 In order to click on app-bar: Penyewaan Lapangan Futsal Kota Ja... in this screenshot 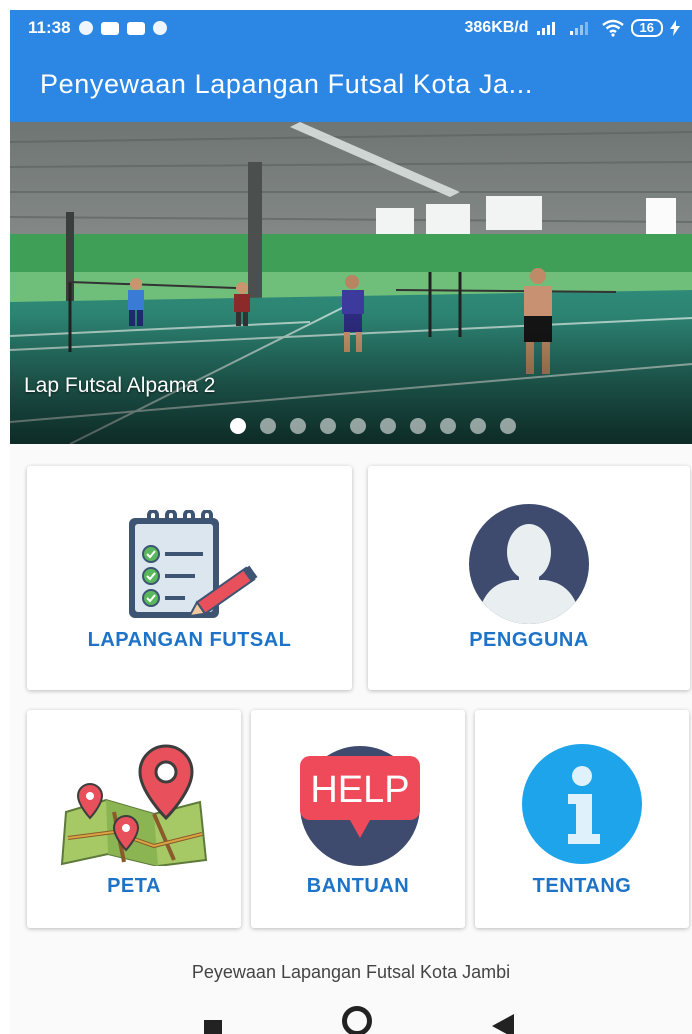, I will do `click(351, 84)`.